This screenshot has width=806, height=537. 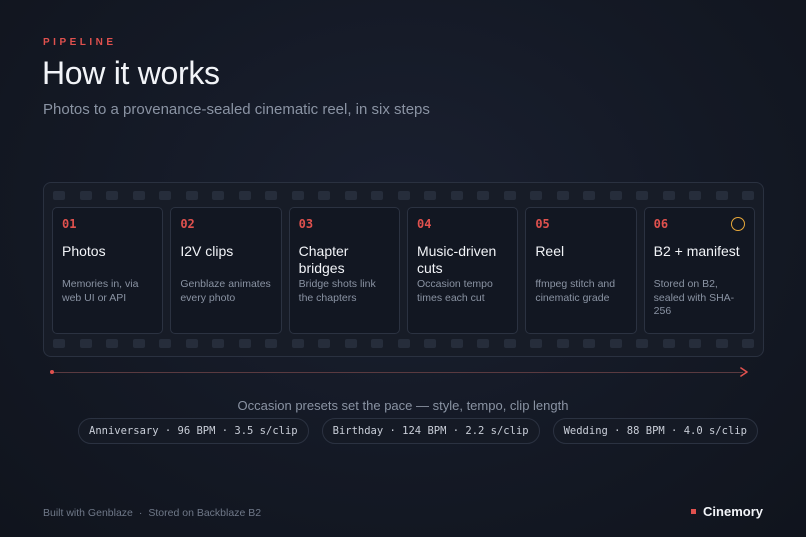 What do you see at coordinates (655, 431) in the screenshot?
I see `preset-pill-wedding: Wedding · 88 BPM · 4.0 s/clip` at bounding box center [655, 431].